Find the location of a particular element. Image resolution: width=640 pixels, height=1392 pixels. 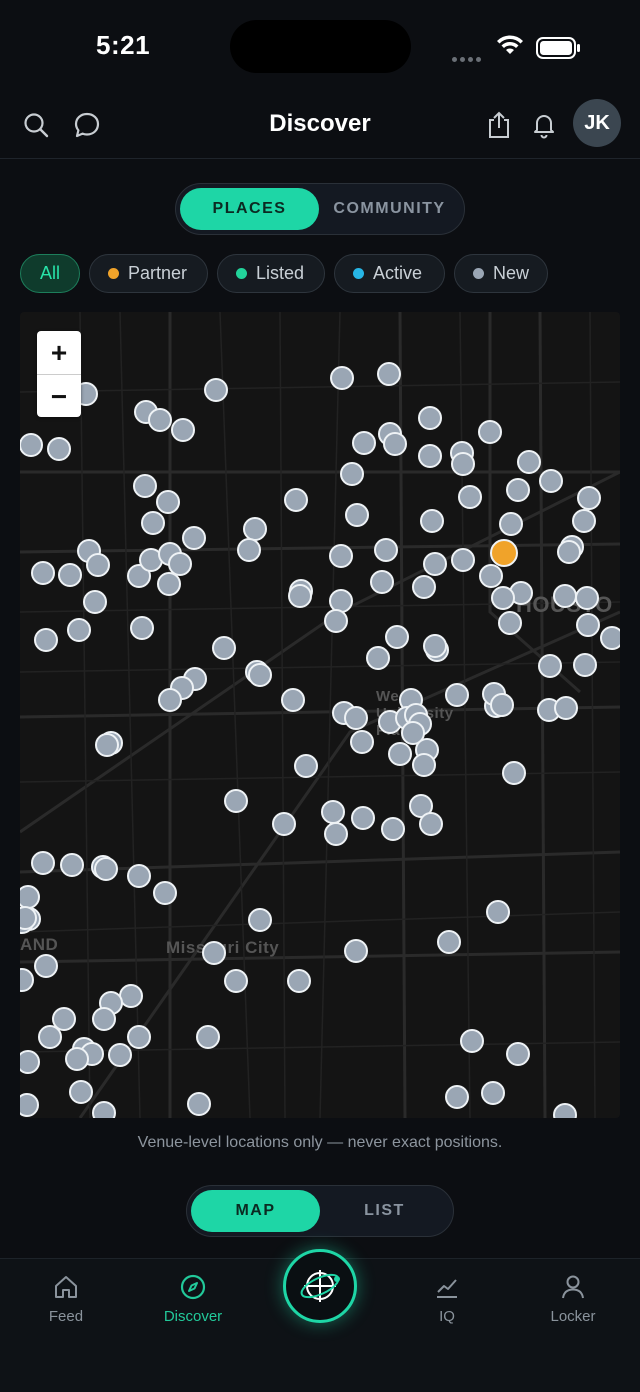

tab-list: LIST is located at coordinates (384, 1211).